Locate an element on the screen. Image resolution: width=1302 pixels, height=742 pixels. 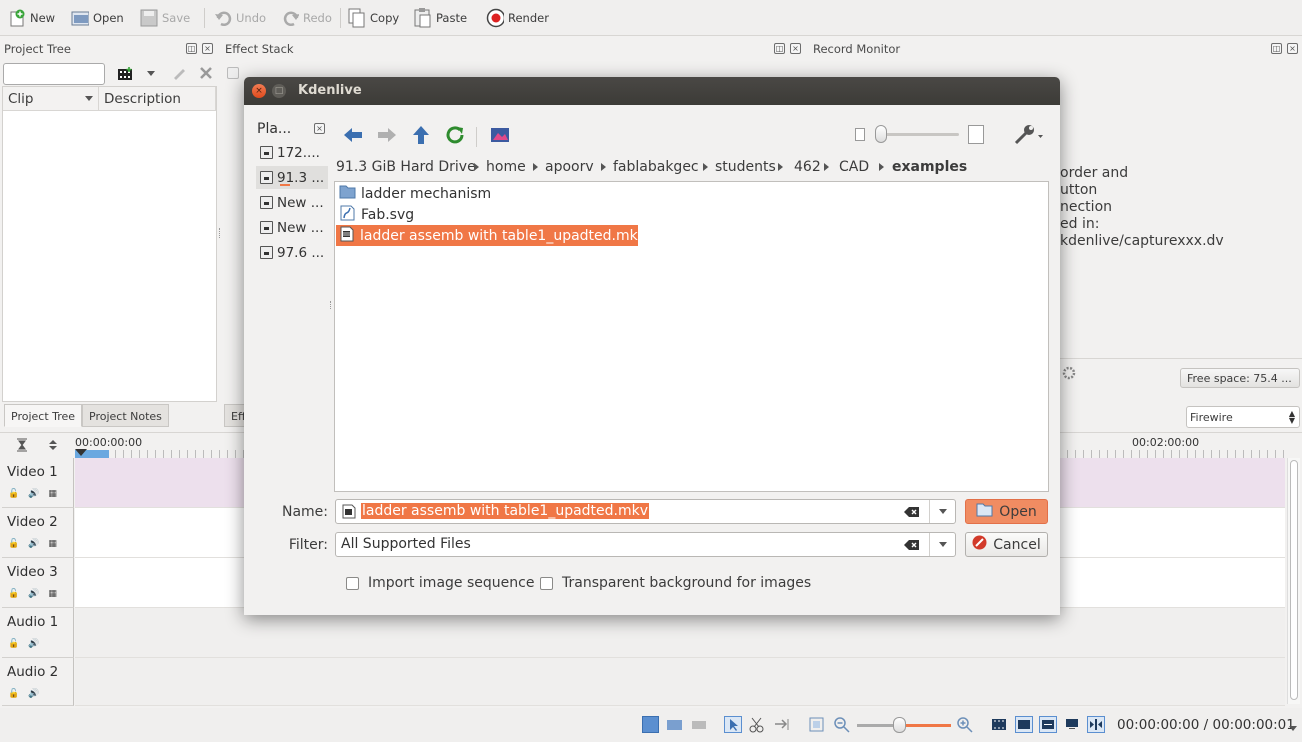
render-button: Render is located at coordinates (517, 18).